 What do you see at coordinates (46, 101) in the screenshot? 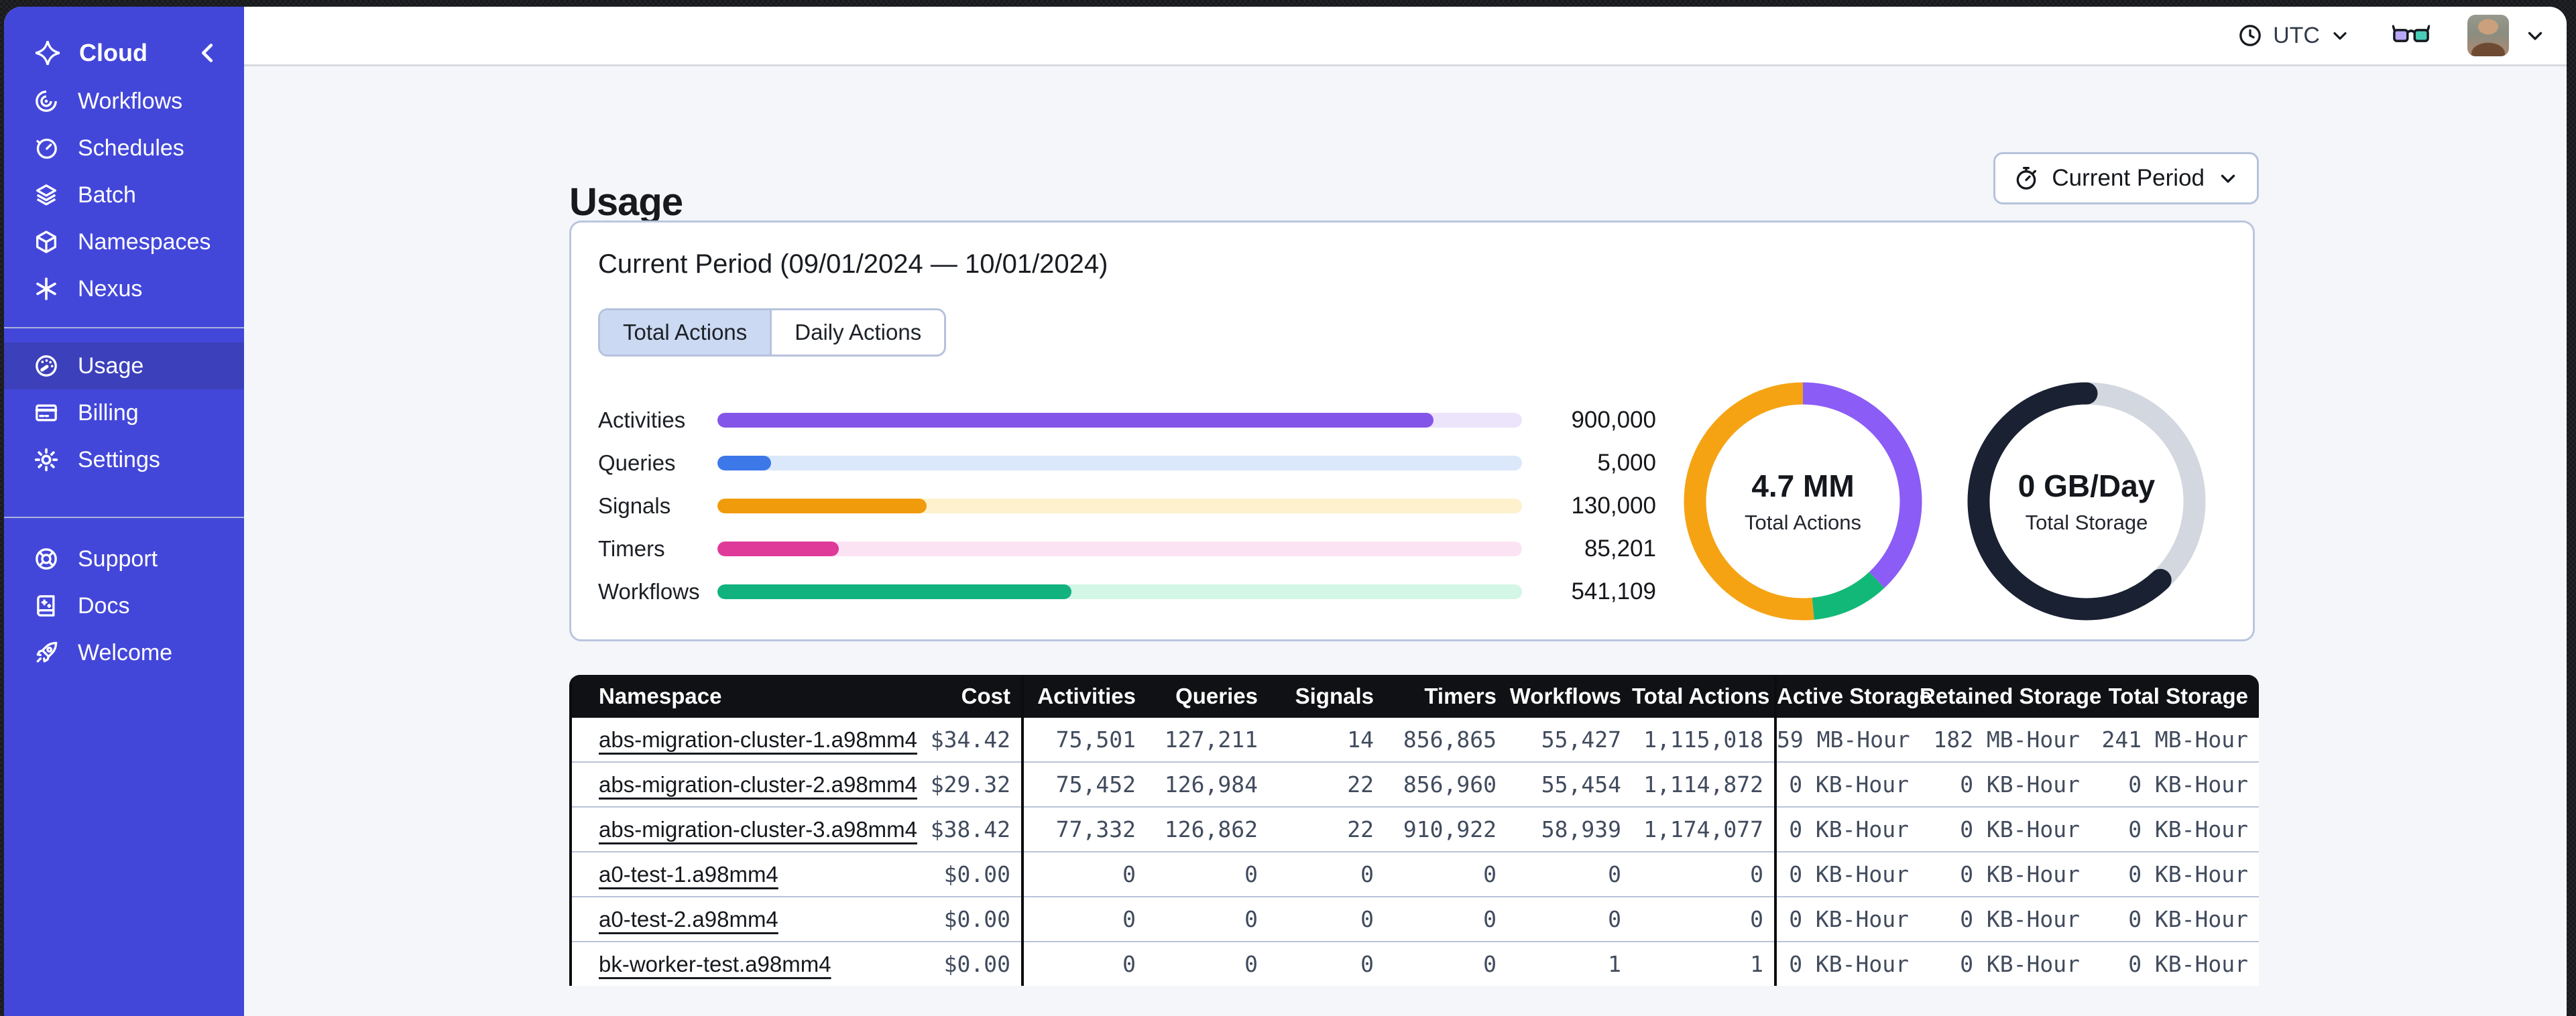
I see `workflows-icon` at bounding box center [46, 101].